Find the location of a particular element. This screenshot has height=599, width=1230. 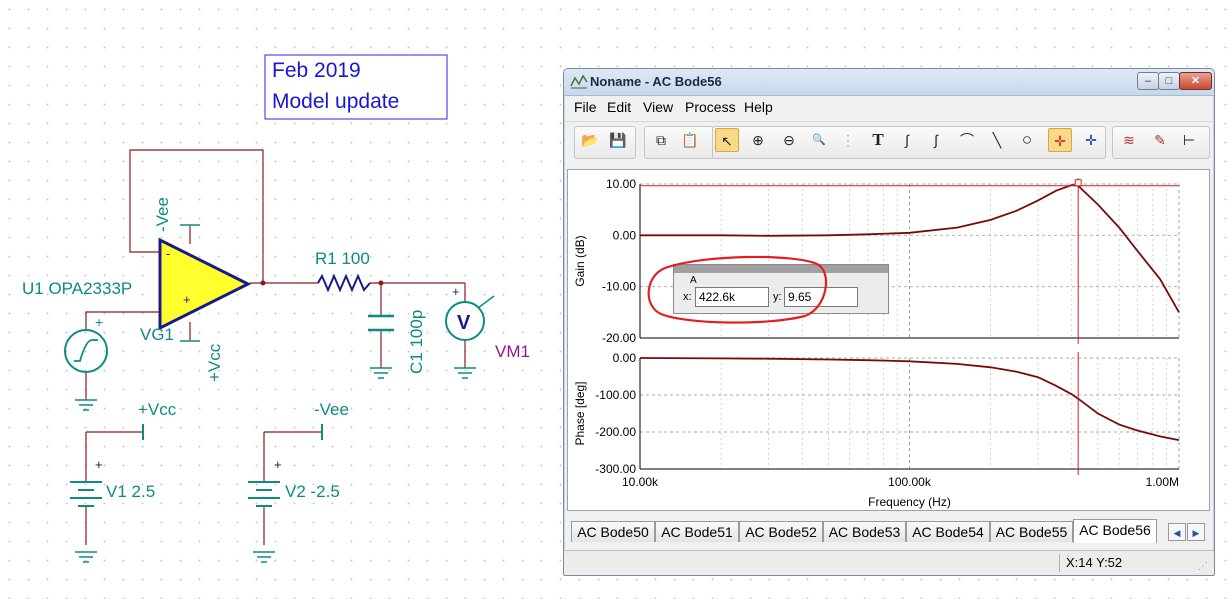

close-button: ✕ is located at coordinates (1195, 81).